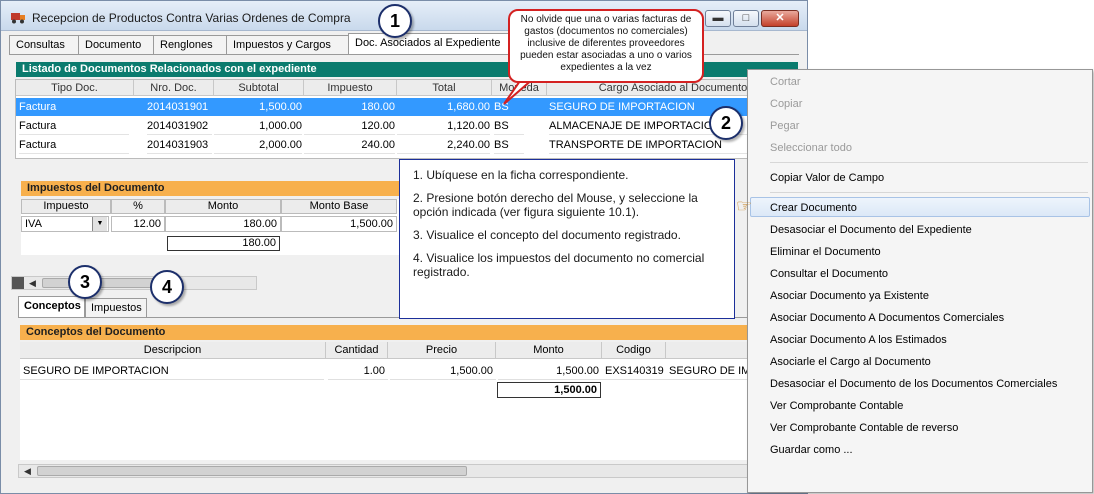 This screenshot has width=1094, height=494. Describe the element at coordinates (442, 350) in the screenshot. I see `col-precio: Precio` at that location.